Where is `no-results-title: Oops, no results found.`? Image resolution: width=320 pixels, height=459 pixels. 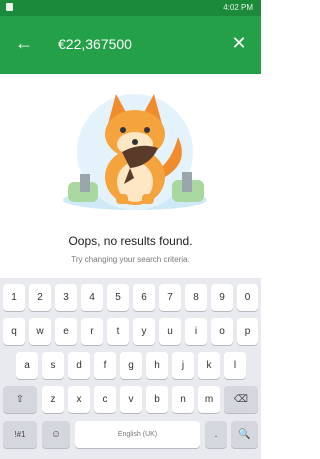 no-results-title: Oops, no results found. is located at coordinates (130, 241).